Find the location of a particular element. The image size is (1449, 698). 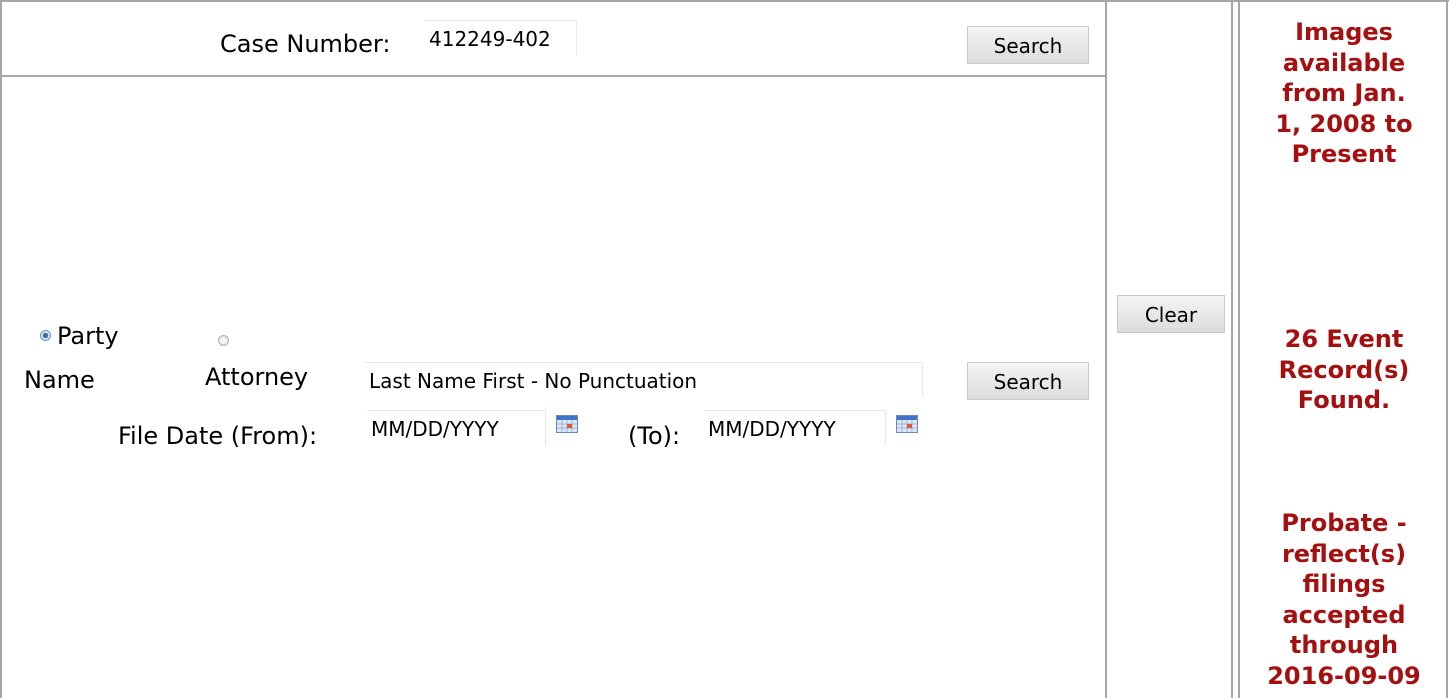

attorney-radio-label: Attorney is located at coordinates (257, 377).